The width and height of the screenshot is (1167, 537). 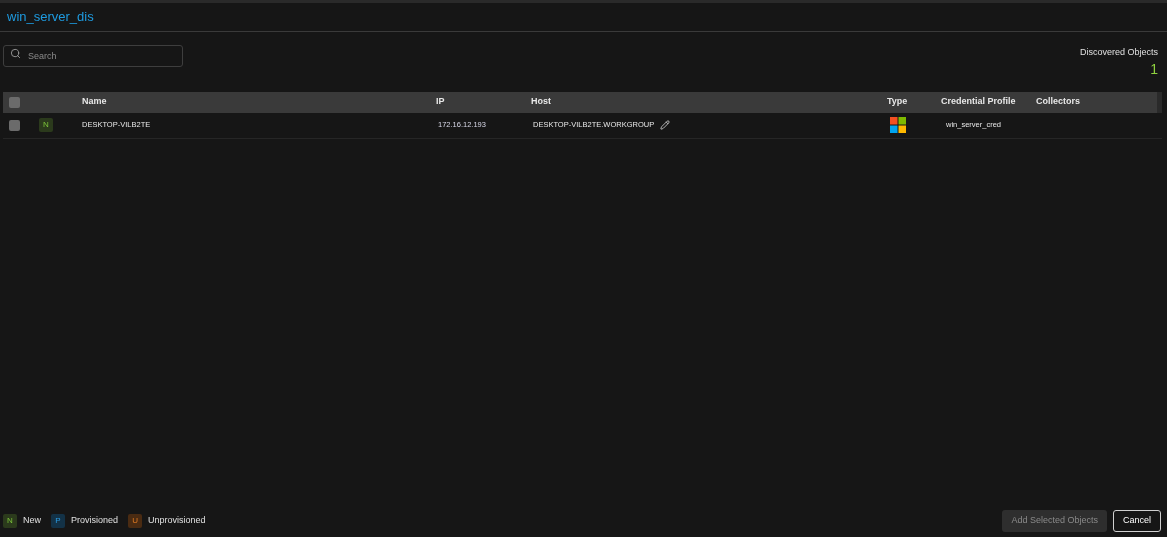 I want to click on summary-count: 1, so click(x=1154, y=68).